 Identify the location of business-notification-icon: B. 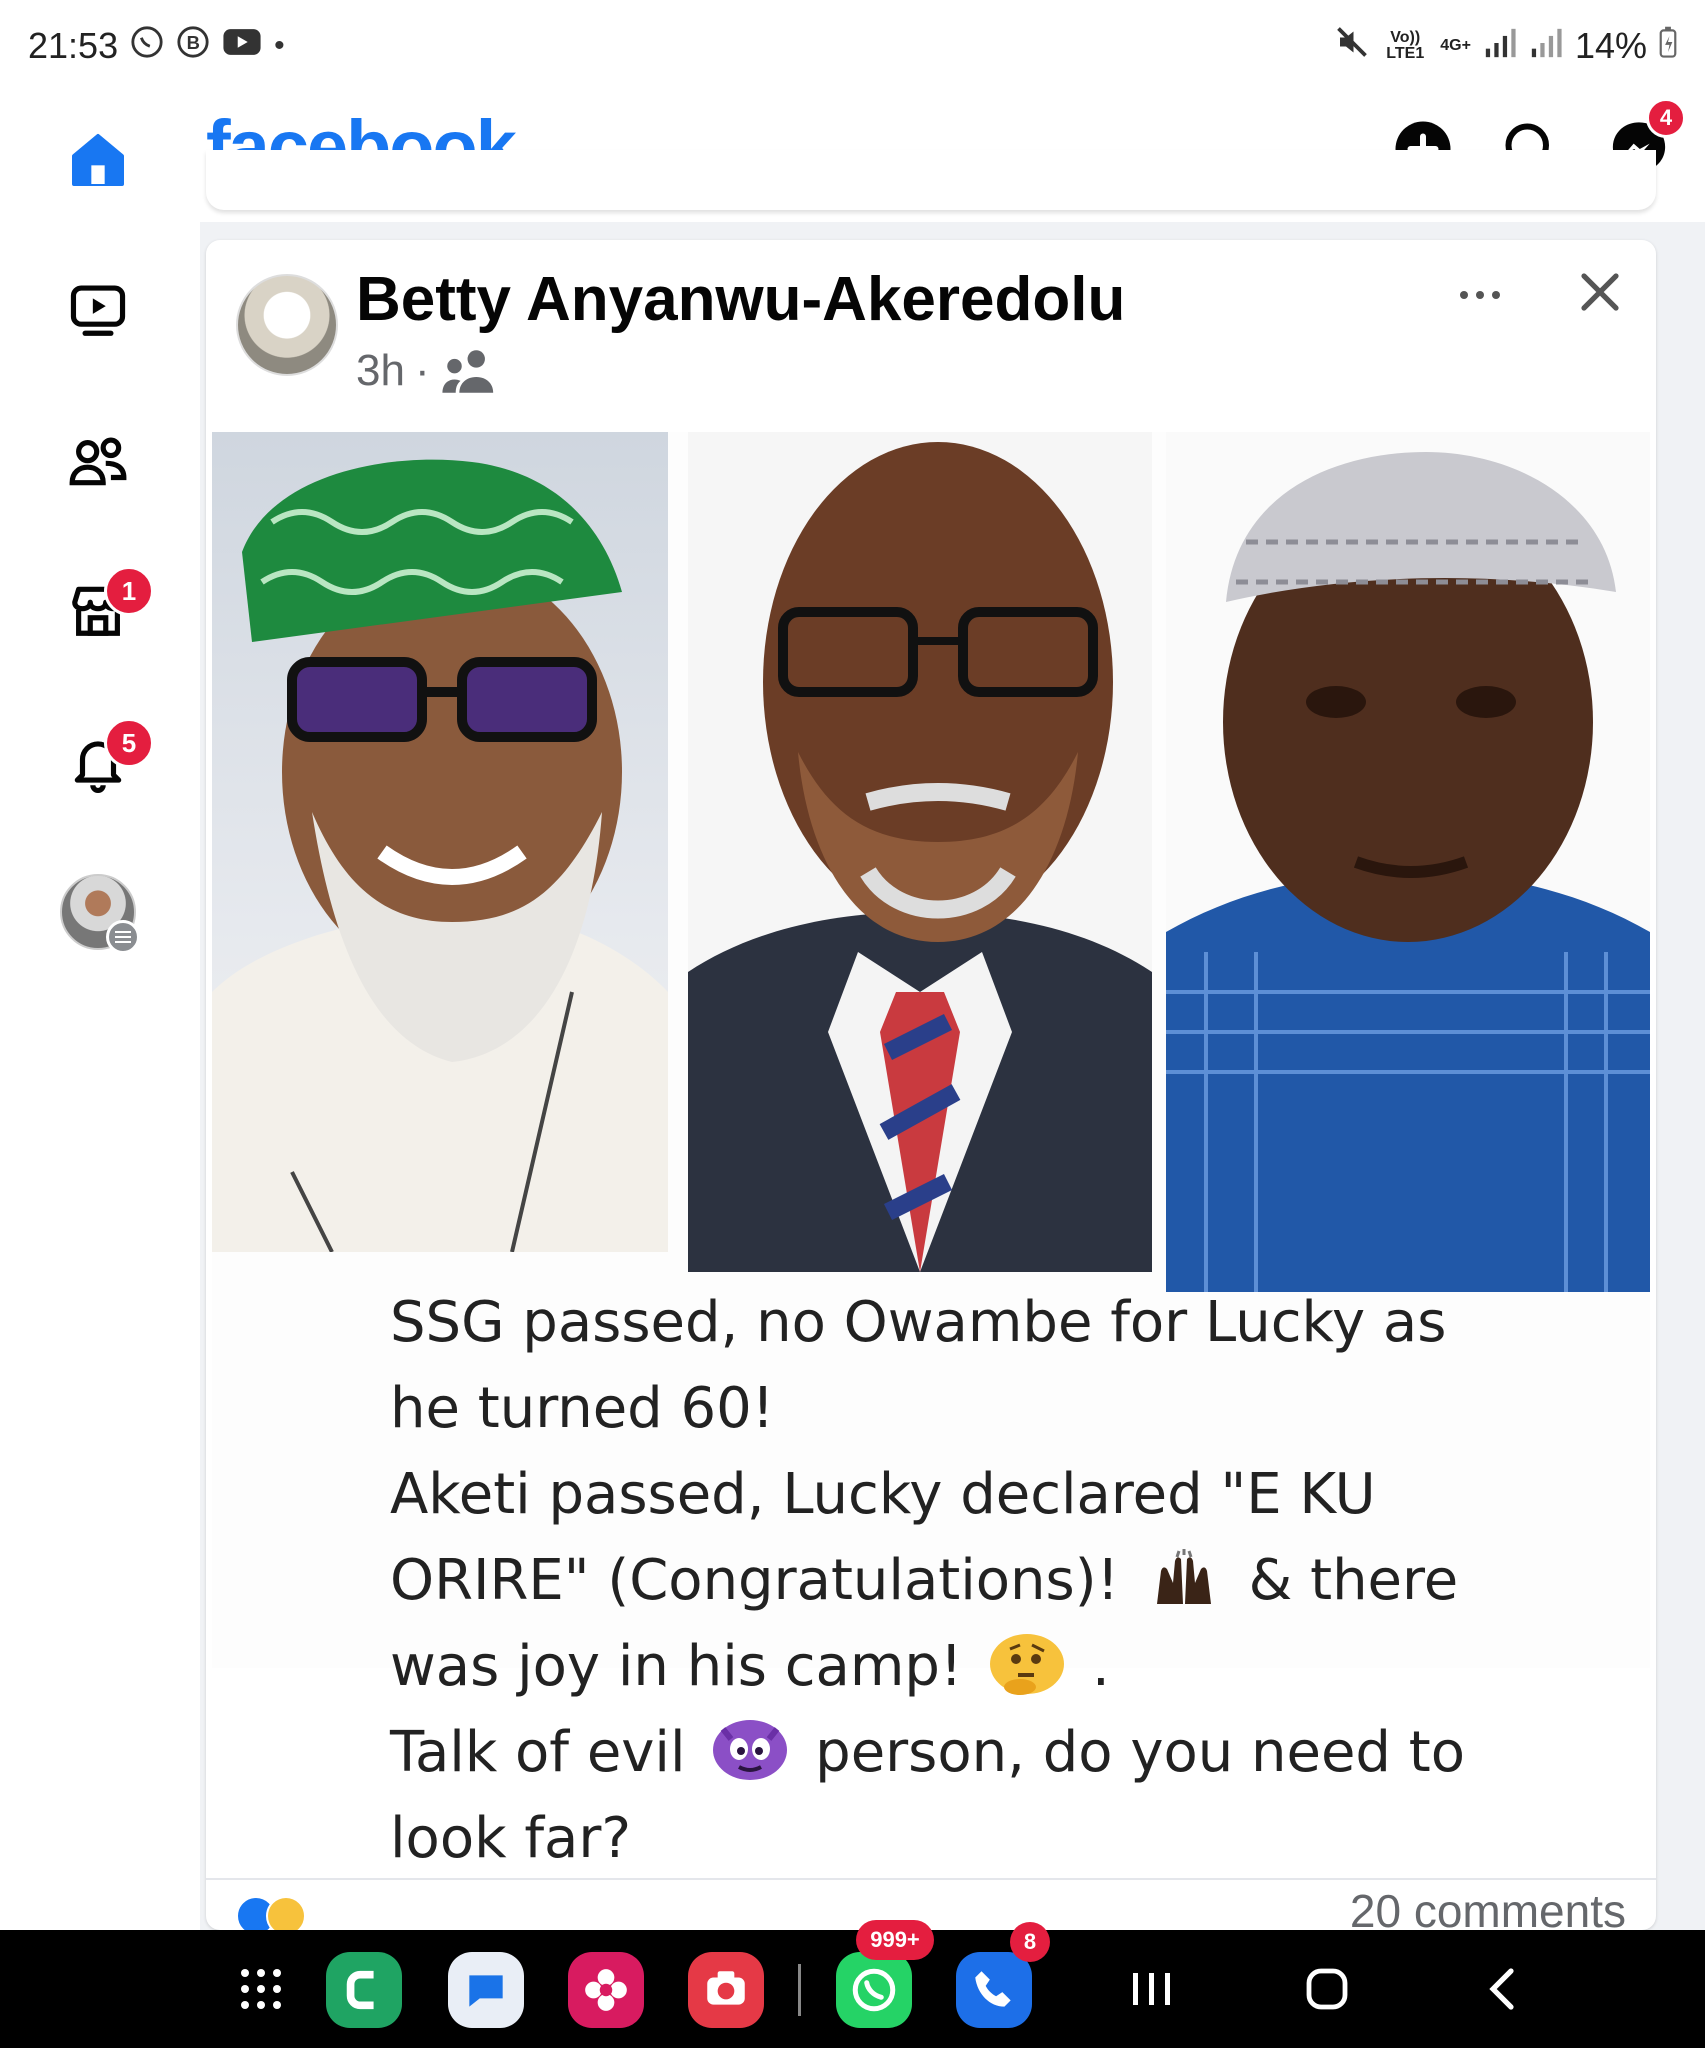
(193, 46).